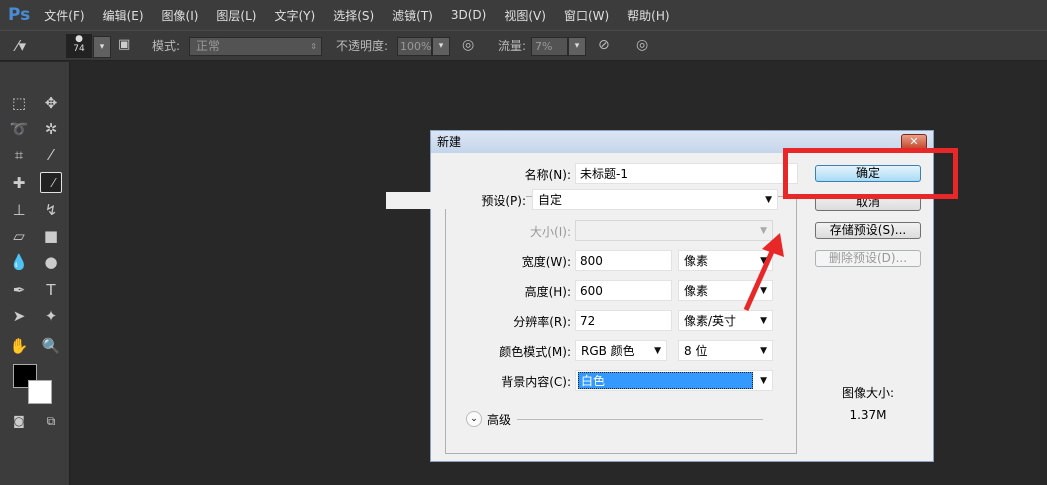  I want to click on pressure-size-icon: ◎, so click(642, 46).